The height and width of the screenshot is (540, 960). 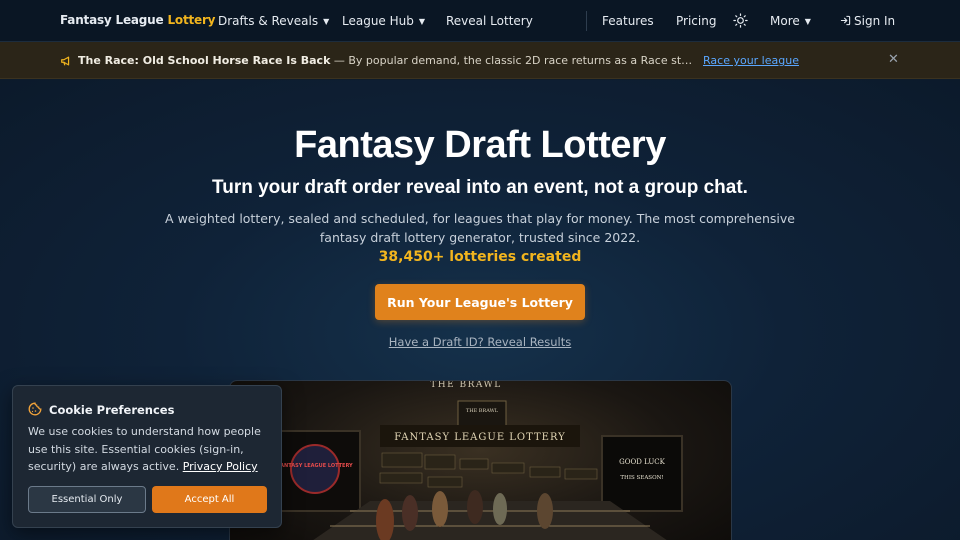 What do you see at coordinates (209, 499) in the screenshot?
I see `accept-all-button: Accept All` at bounding box center [209, 499].